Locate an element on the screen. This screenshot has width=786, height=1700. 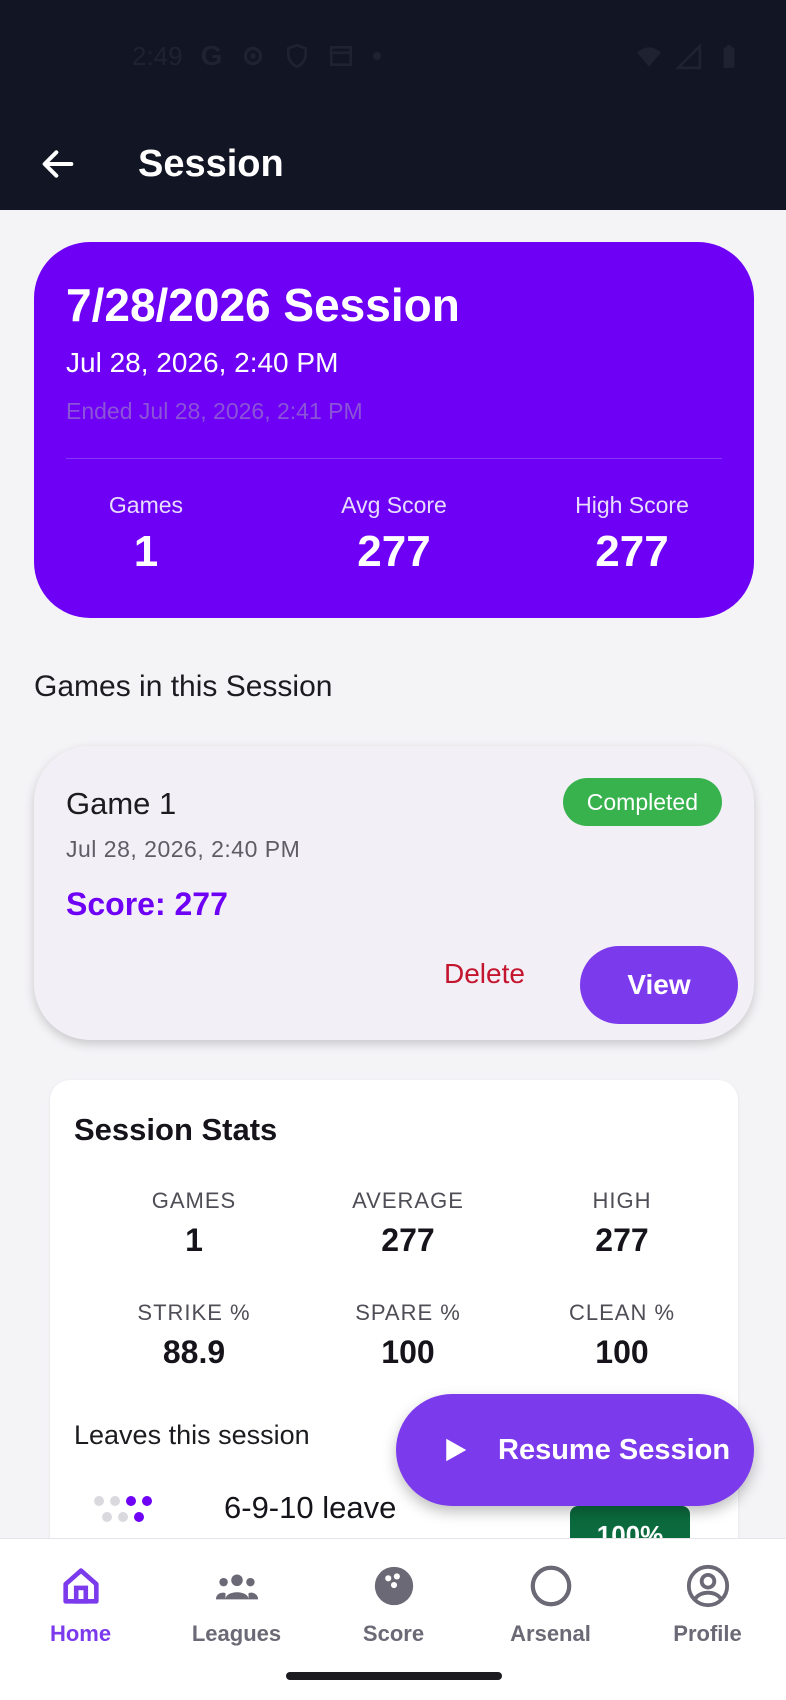
stat-spare: SPARE % 100 is located at coordinates (408, 1335).